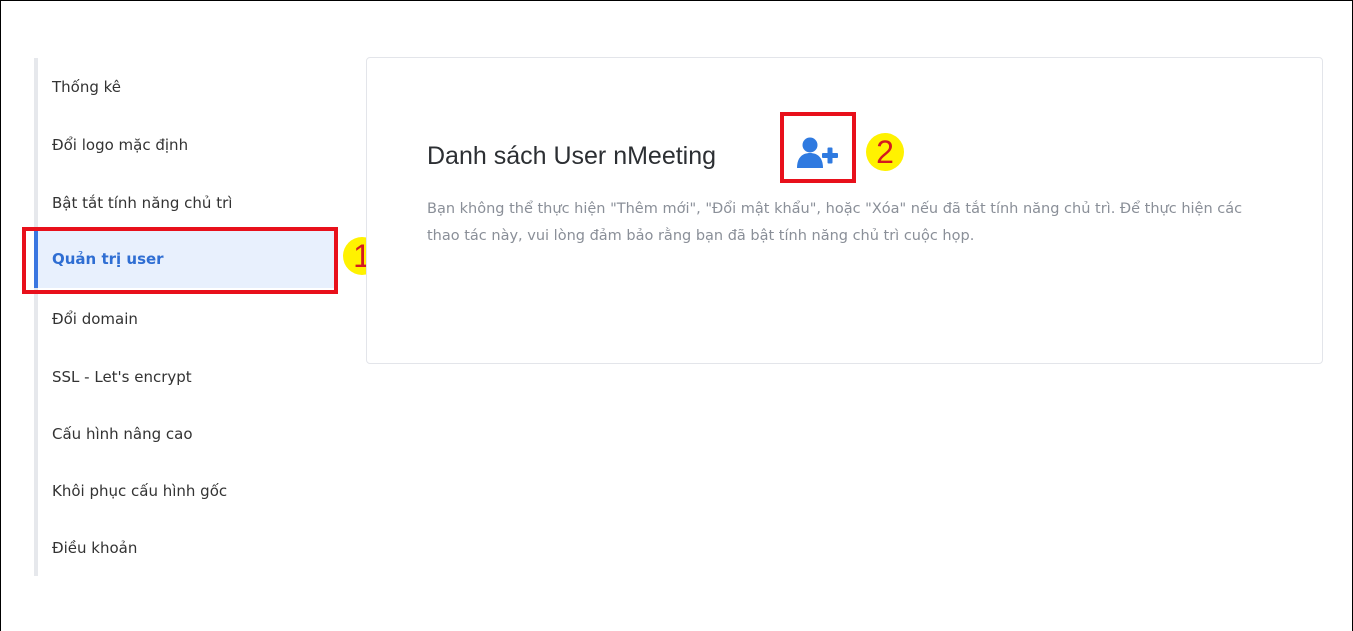 The image size is (1353, 631). What do you see at coordinates (186, 259) in the screenshot?
I see `sidebar-item-quan-tri-user: Quản trị user` at bounding box center [186, 259].